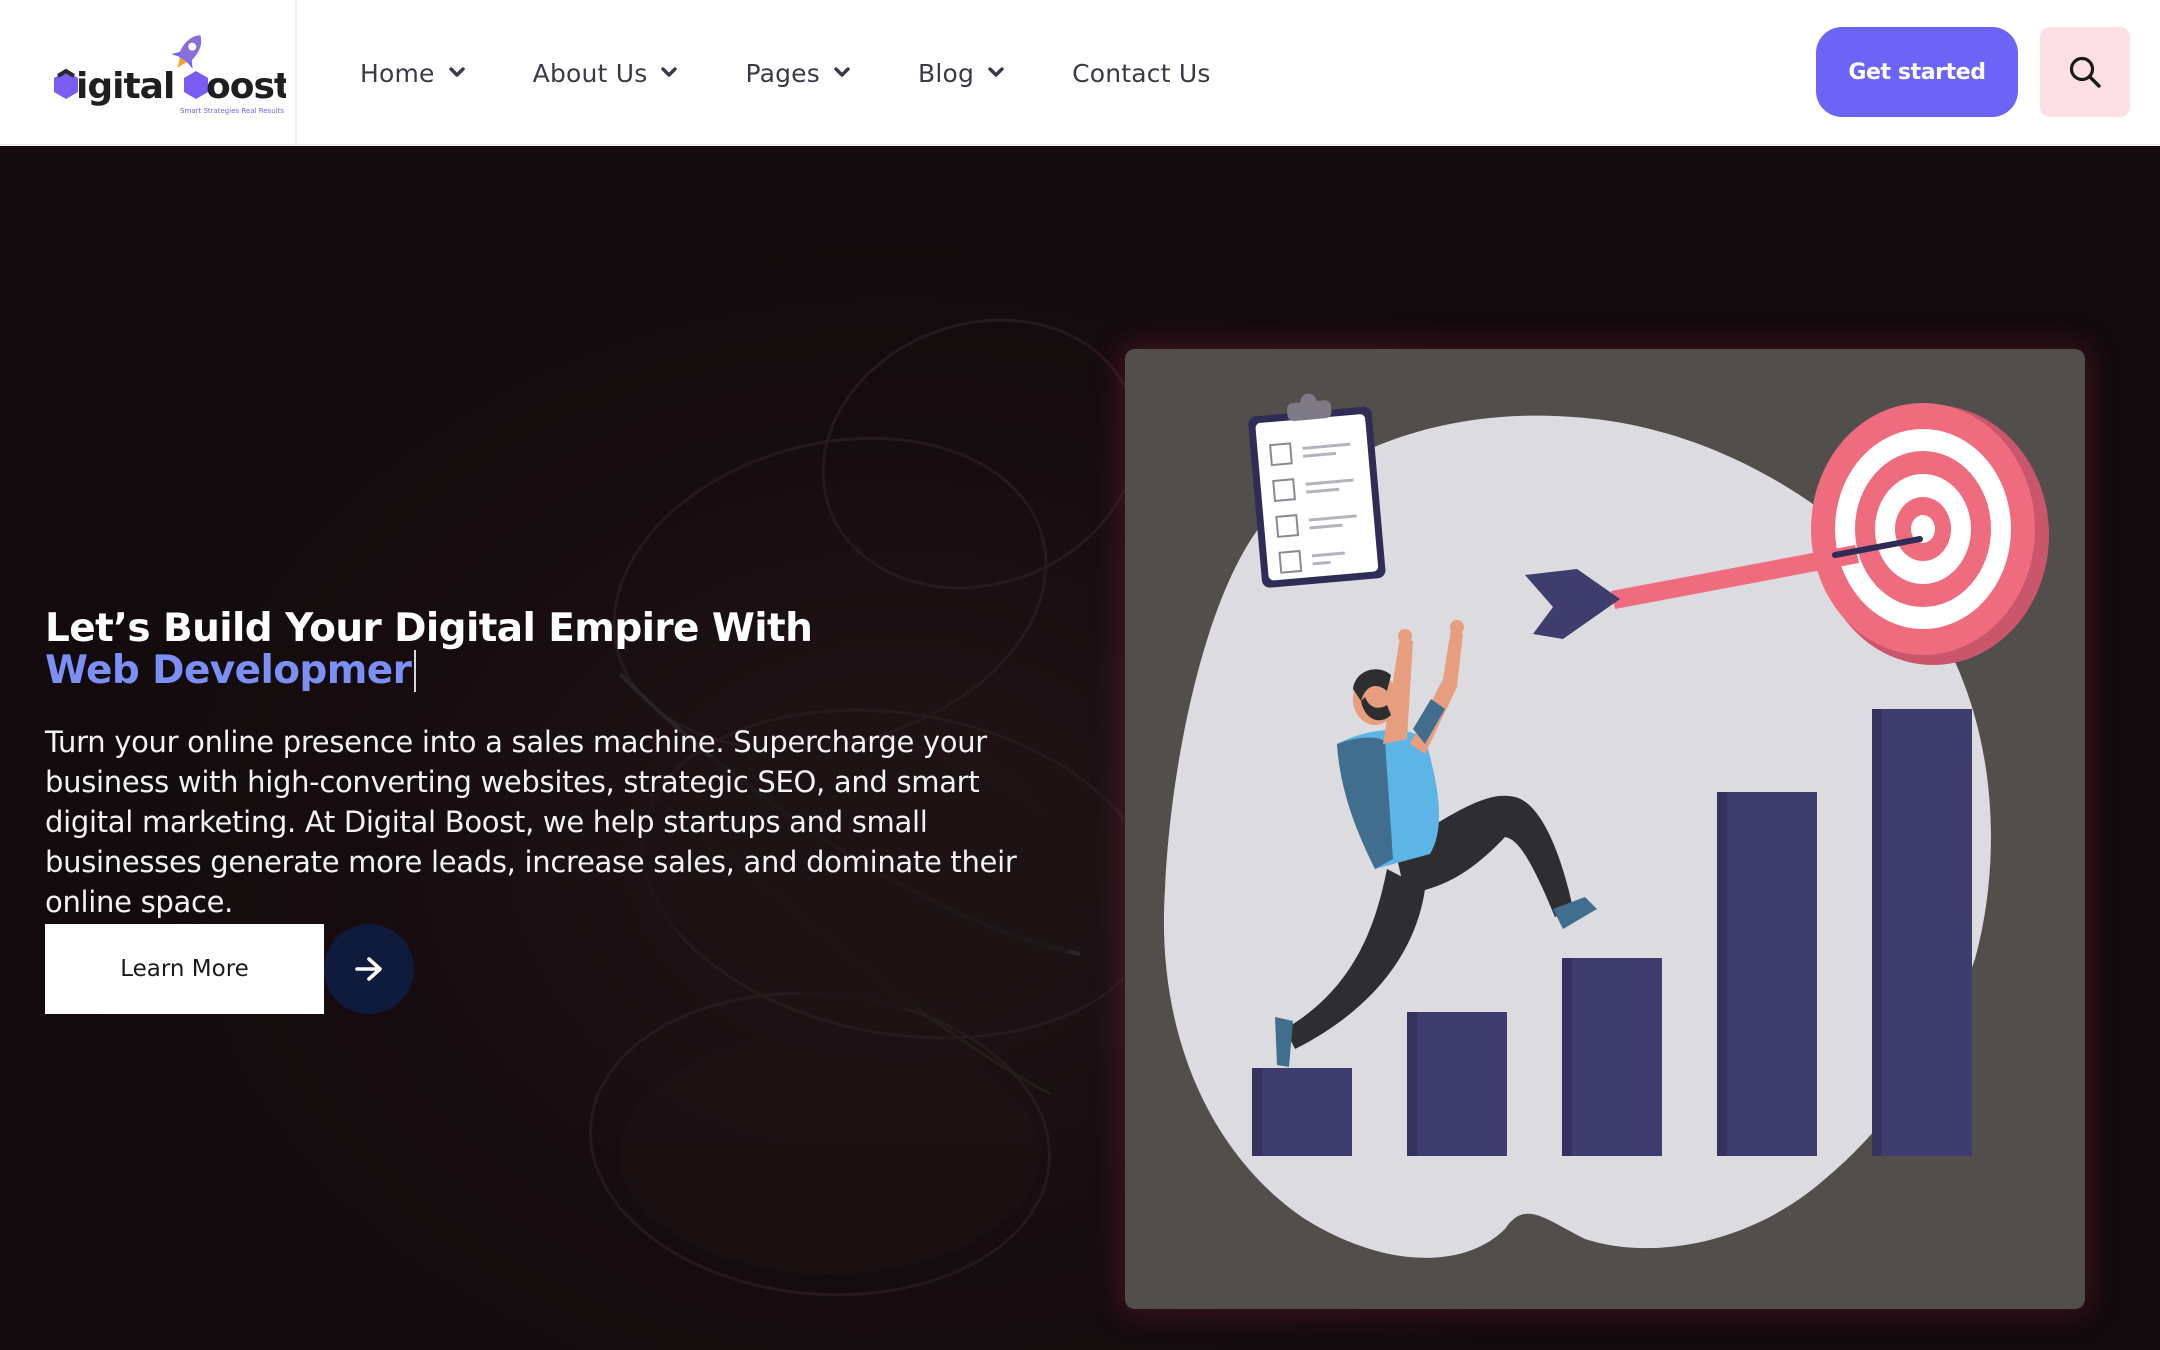 The image size is (2160, 1350). What do you see at coordinates (1317, 490) in the screenshot?
I see `clipboard-icon` at bounding box center [1317, 490].